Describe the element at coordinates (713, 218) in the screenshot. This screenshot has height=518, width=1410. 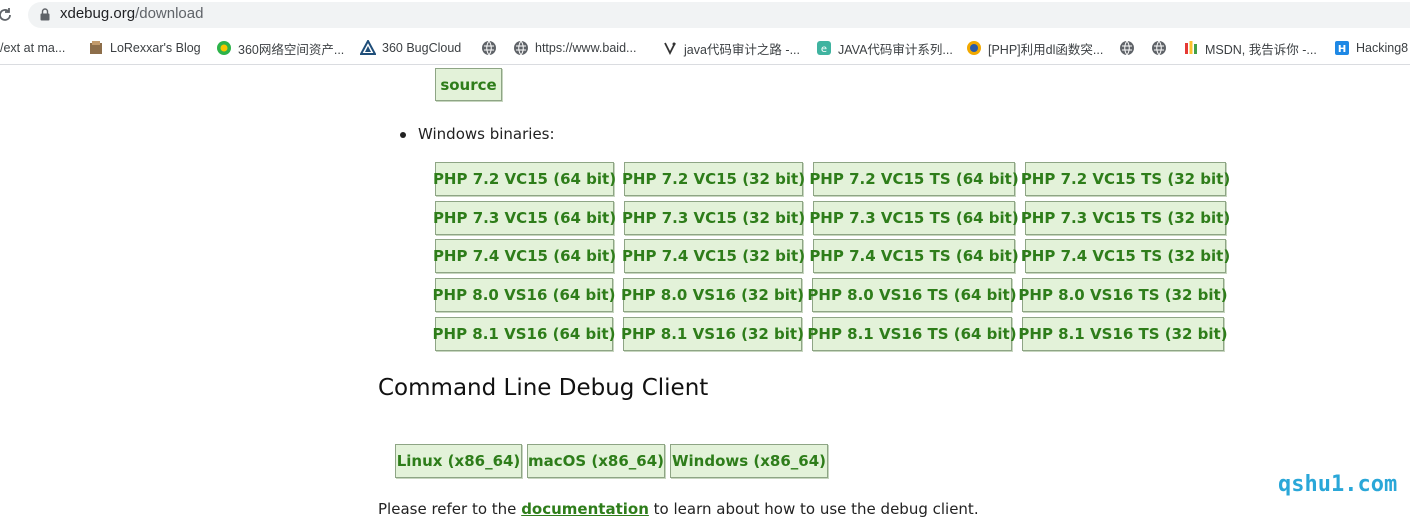
I see `download-button: PHP 7.3 VC15 (32 bit)` at that location.